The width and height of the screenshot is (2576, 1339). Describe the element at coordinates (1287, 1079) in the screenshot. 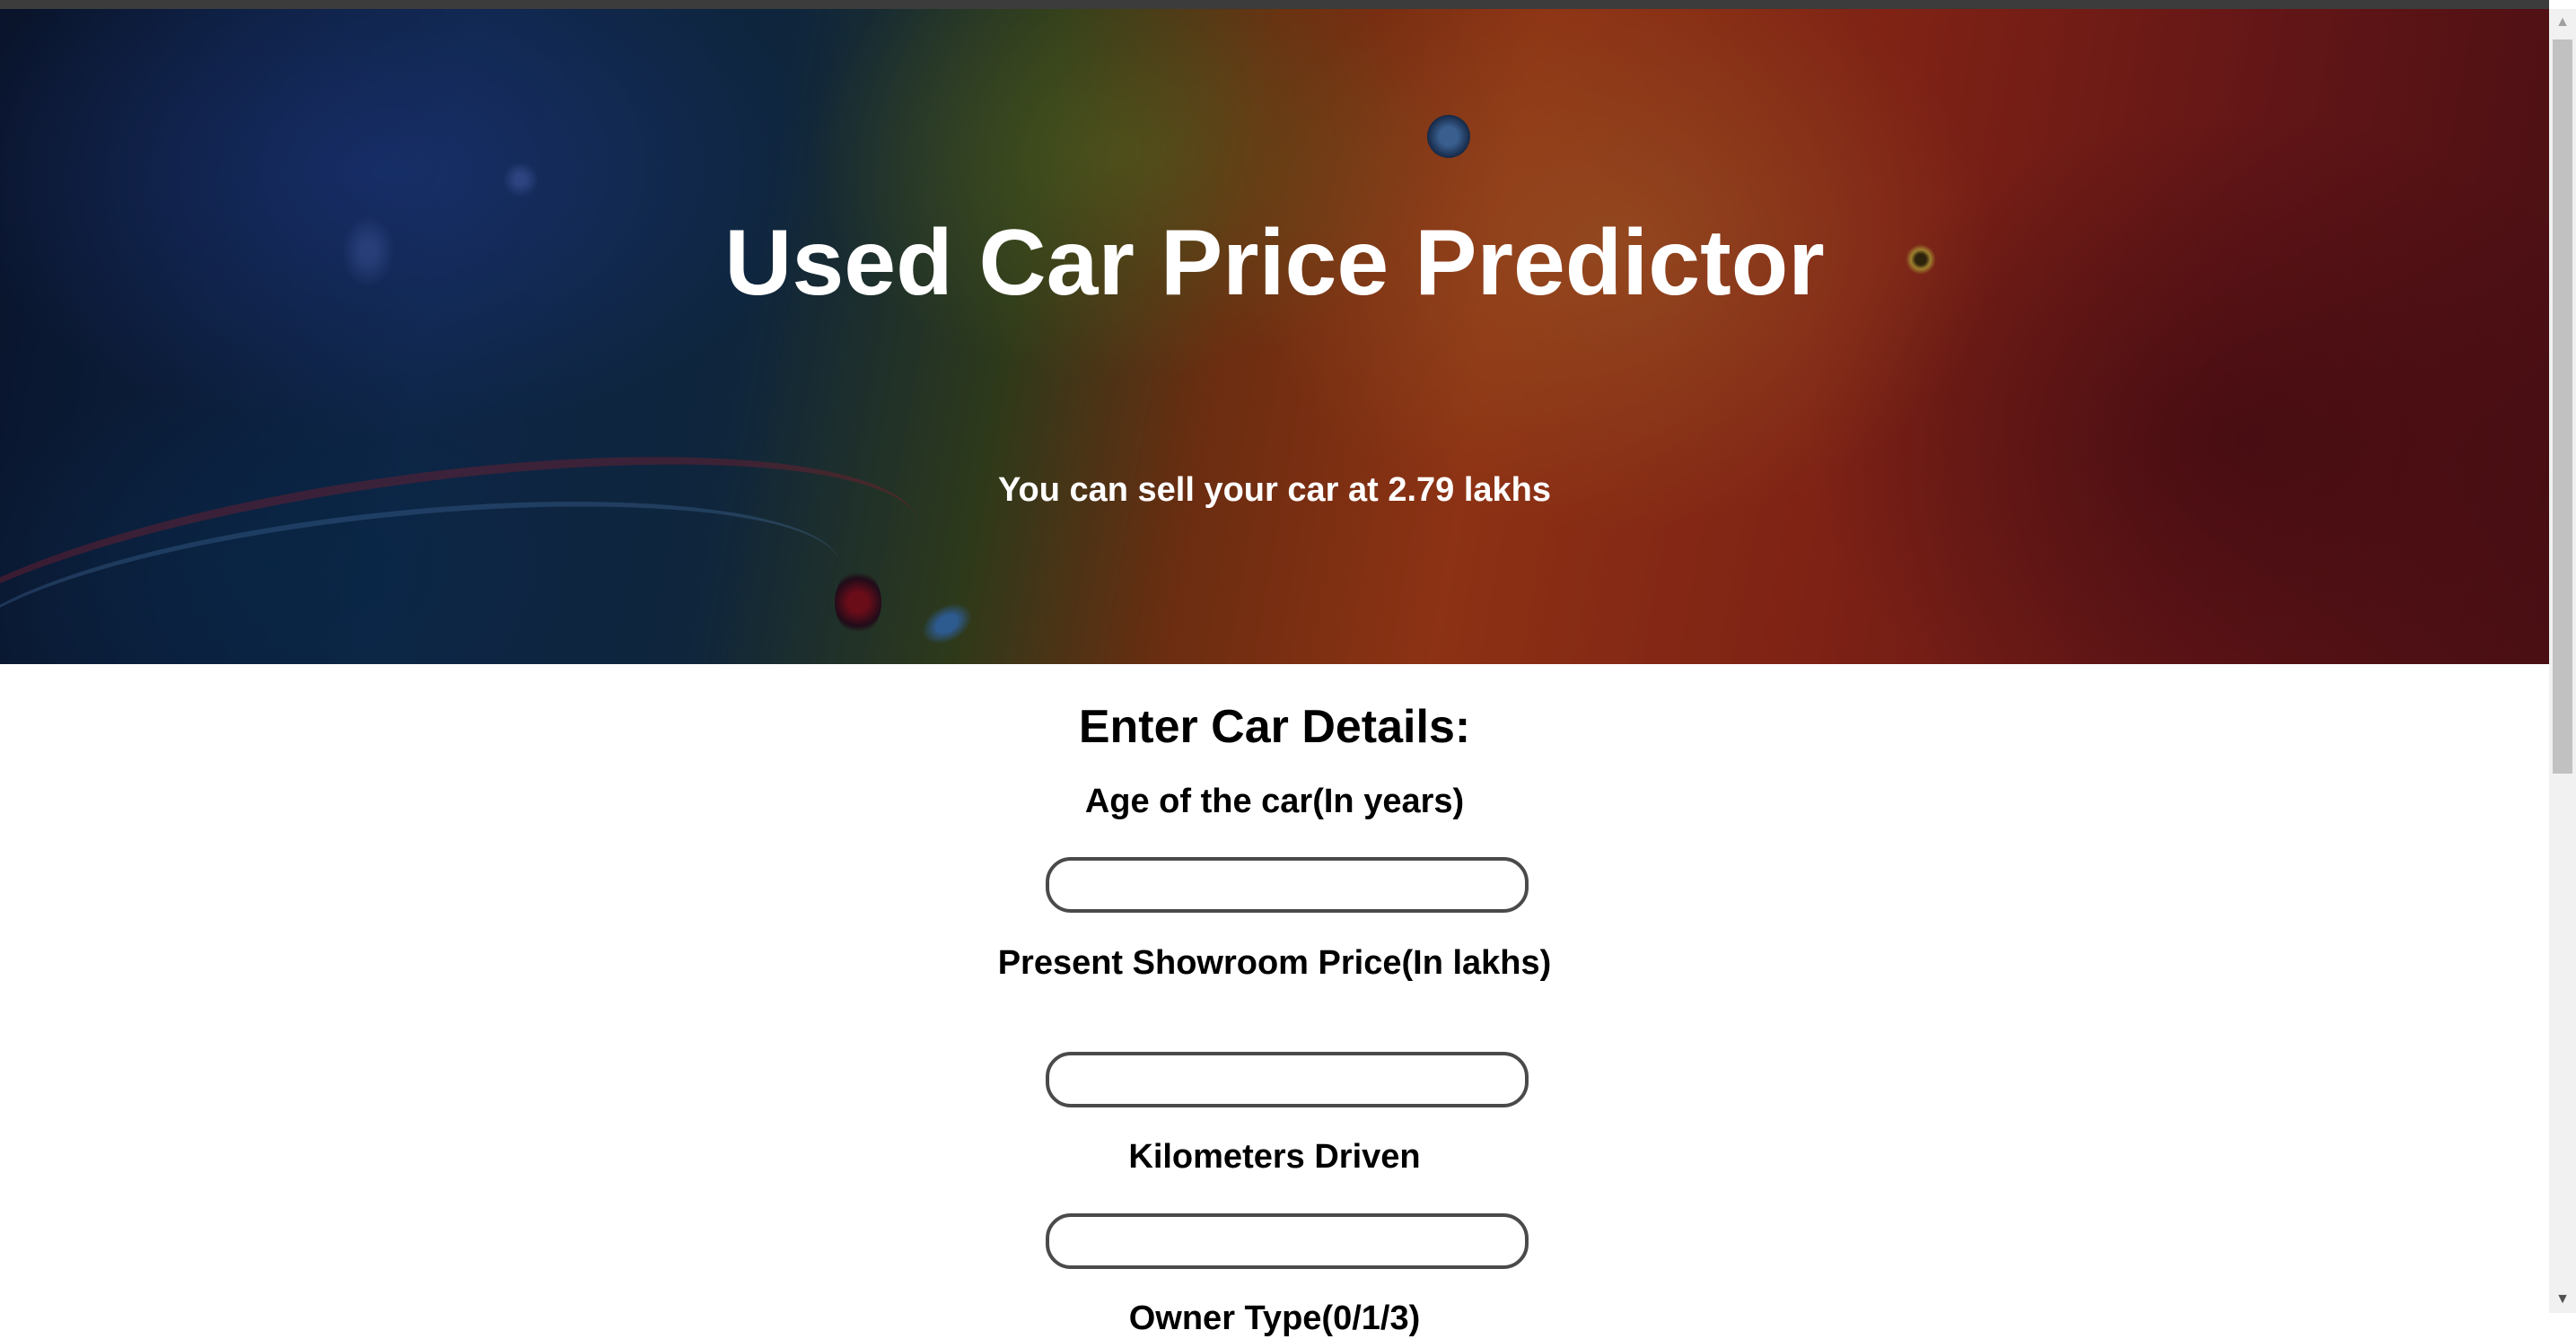

I see `showroom-price-input` at that location.